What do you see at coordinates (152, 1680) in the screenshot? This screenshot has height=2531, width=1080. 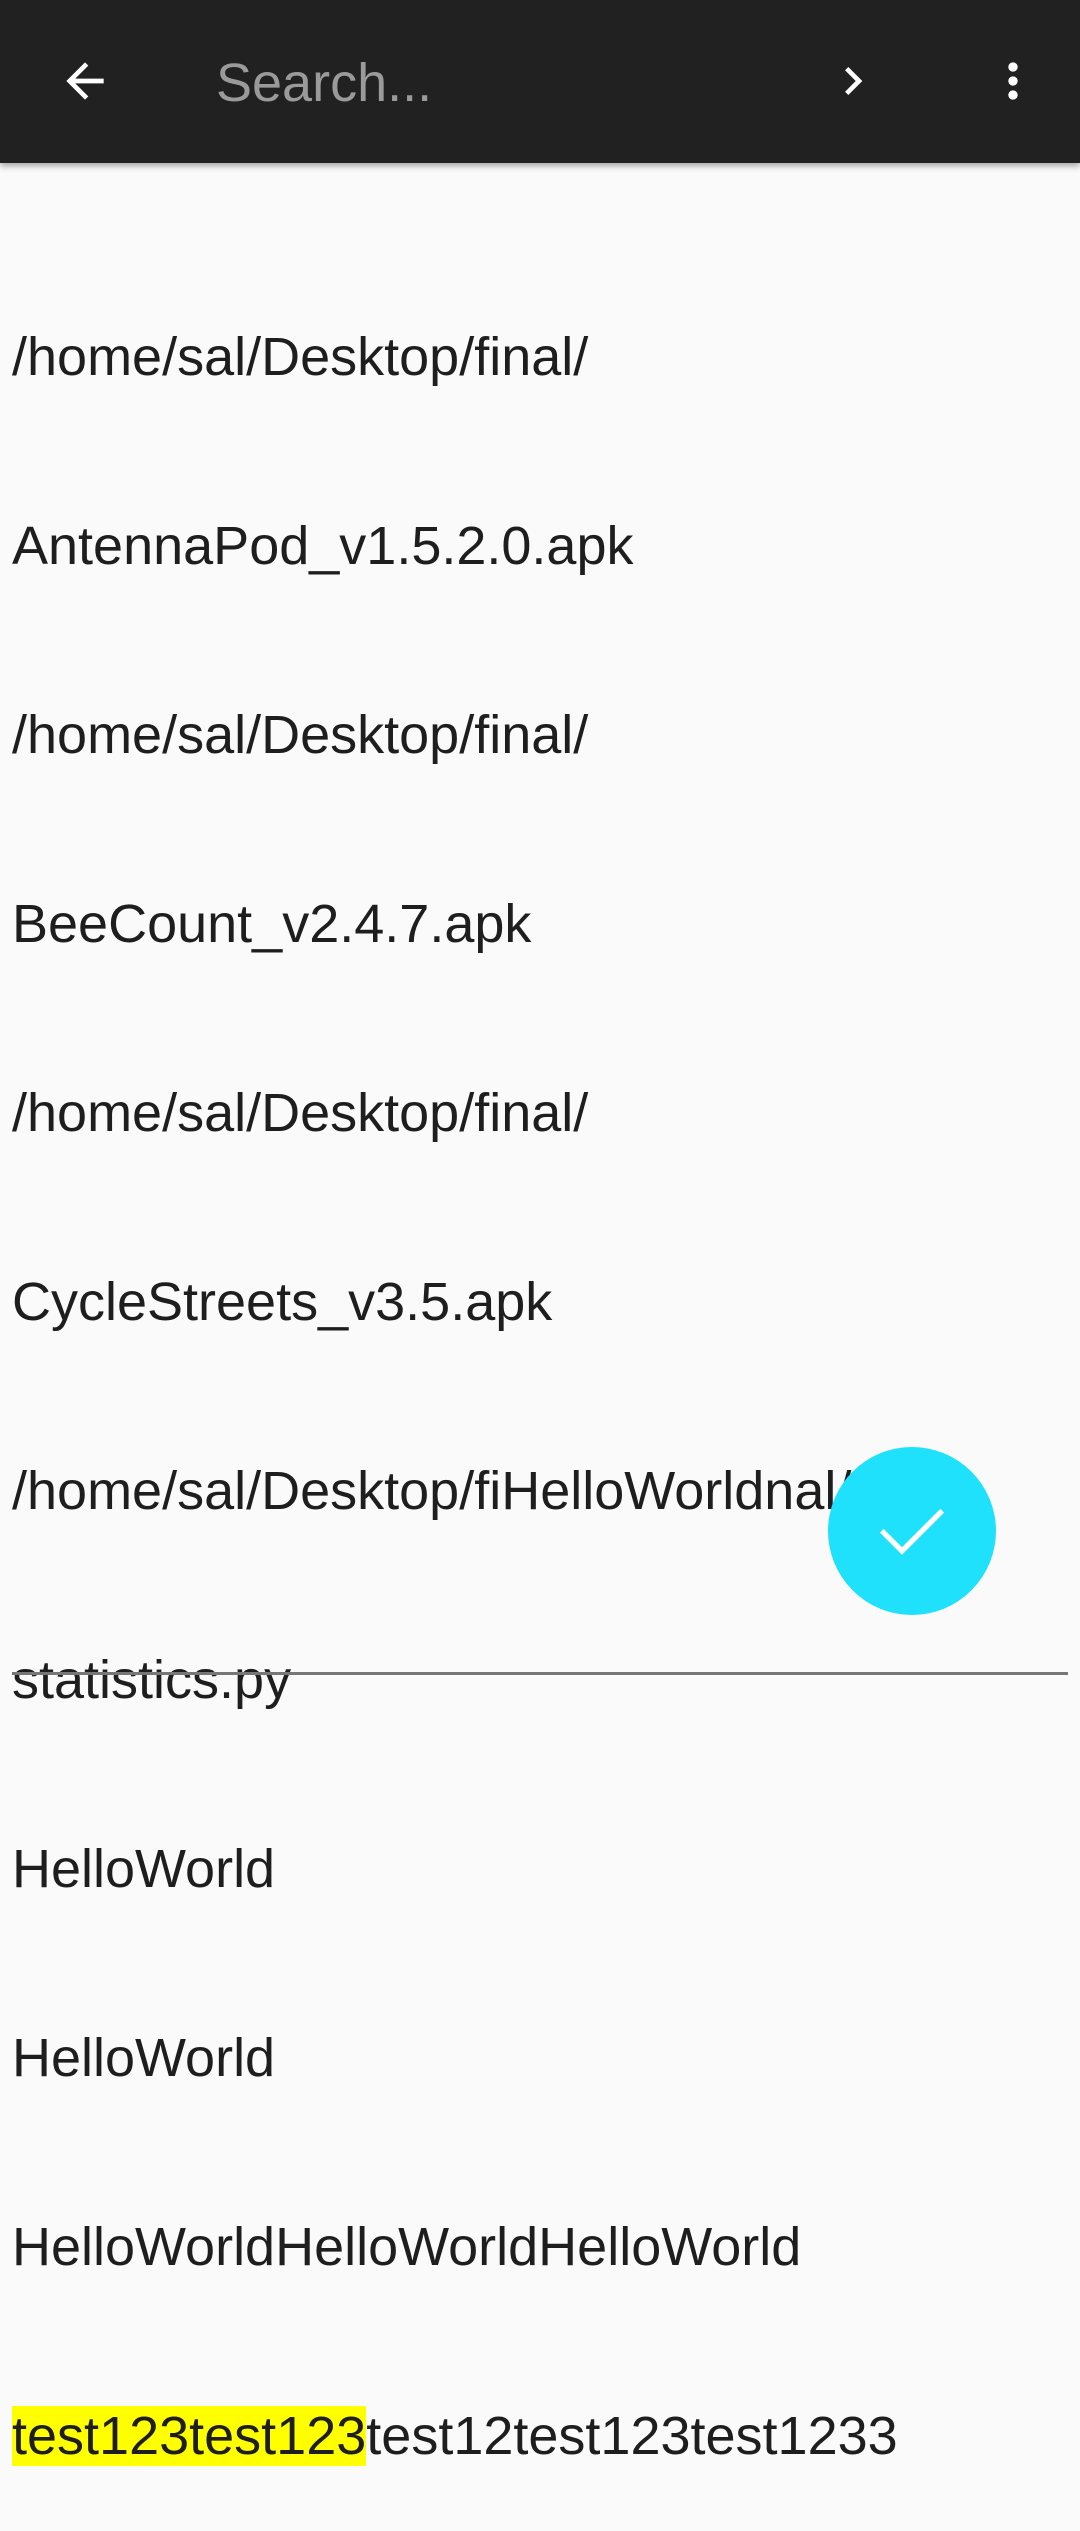 I see `editor-line: statistics.py` at bounding box center [152, 1680].